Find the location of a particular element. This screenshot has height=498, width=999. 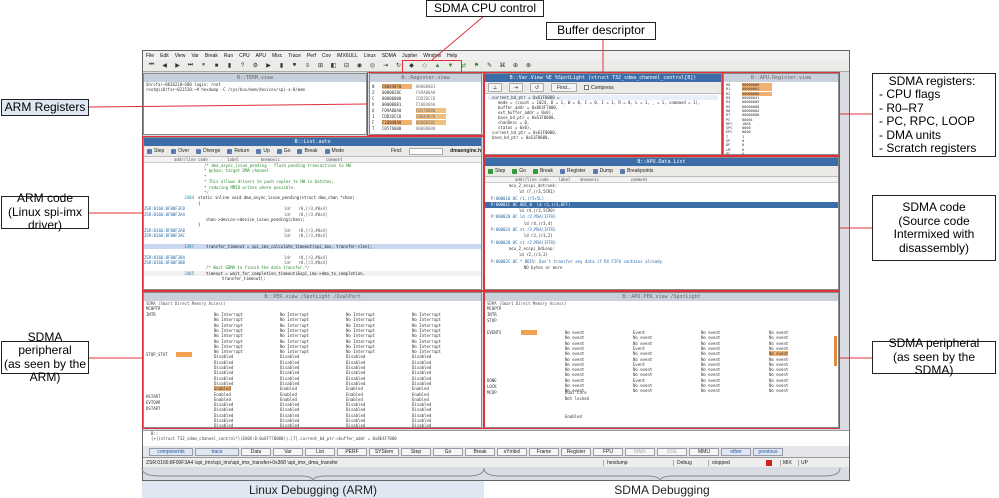

callout-arm-code-line-2: (Linux spi-imx driver) is located at coordinates (44, 218).